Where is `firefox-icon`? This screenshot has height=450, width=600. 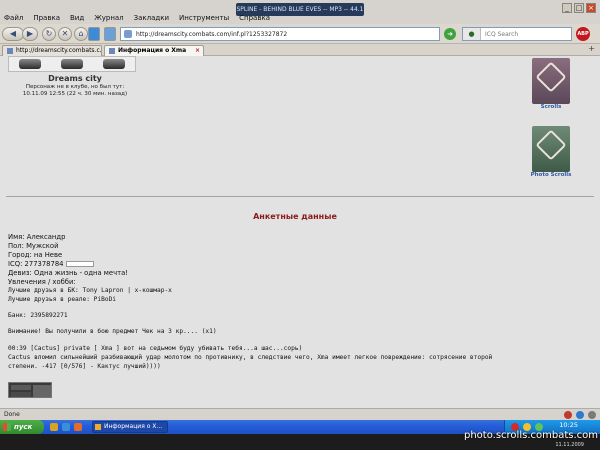 firefox-icon is located at coordinates (98, 427).